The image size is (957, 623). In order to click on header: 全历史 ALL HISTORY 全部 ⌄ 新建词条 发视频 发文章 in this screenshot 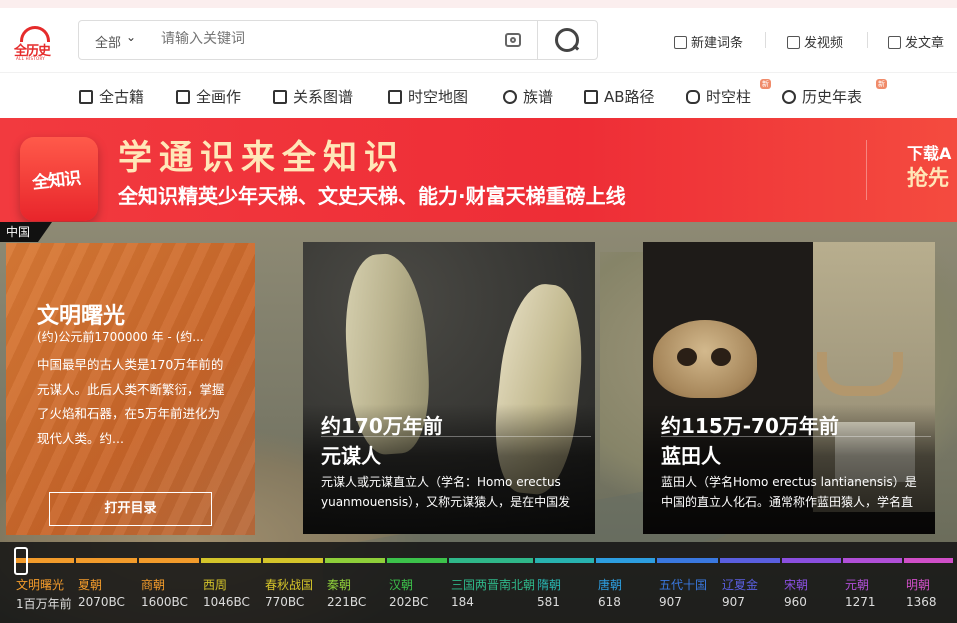, I will do `click(478, 40)`.